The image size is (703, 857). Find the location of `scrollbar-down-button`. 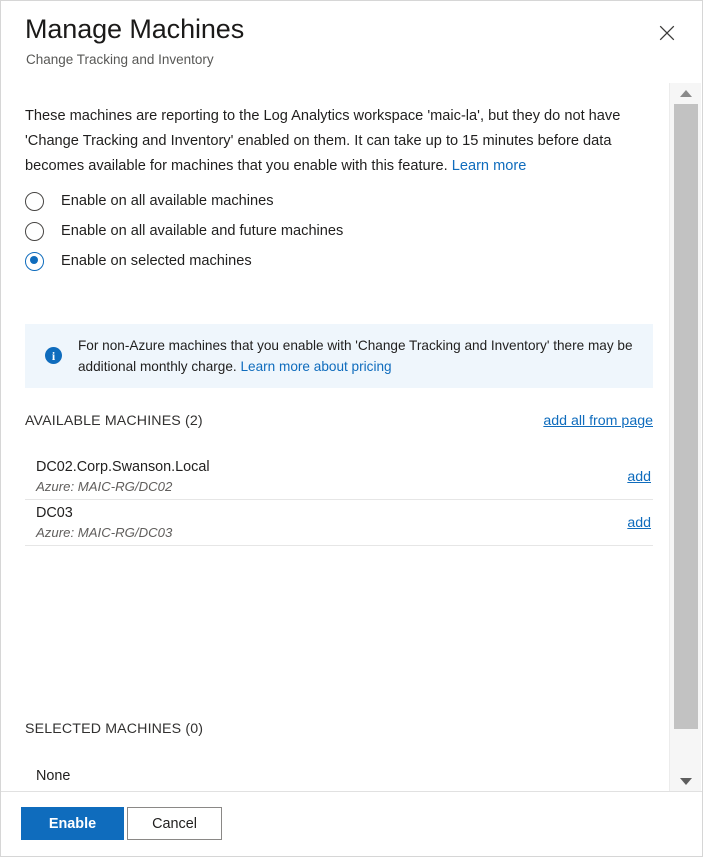

scrollbar-down-button is located at coordinates (685, 781).